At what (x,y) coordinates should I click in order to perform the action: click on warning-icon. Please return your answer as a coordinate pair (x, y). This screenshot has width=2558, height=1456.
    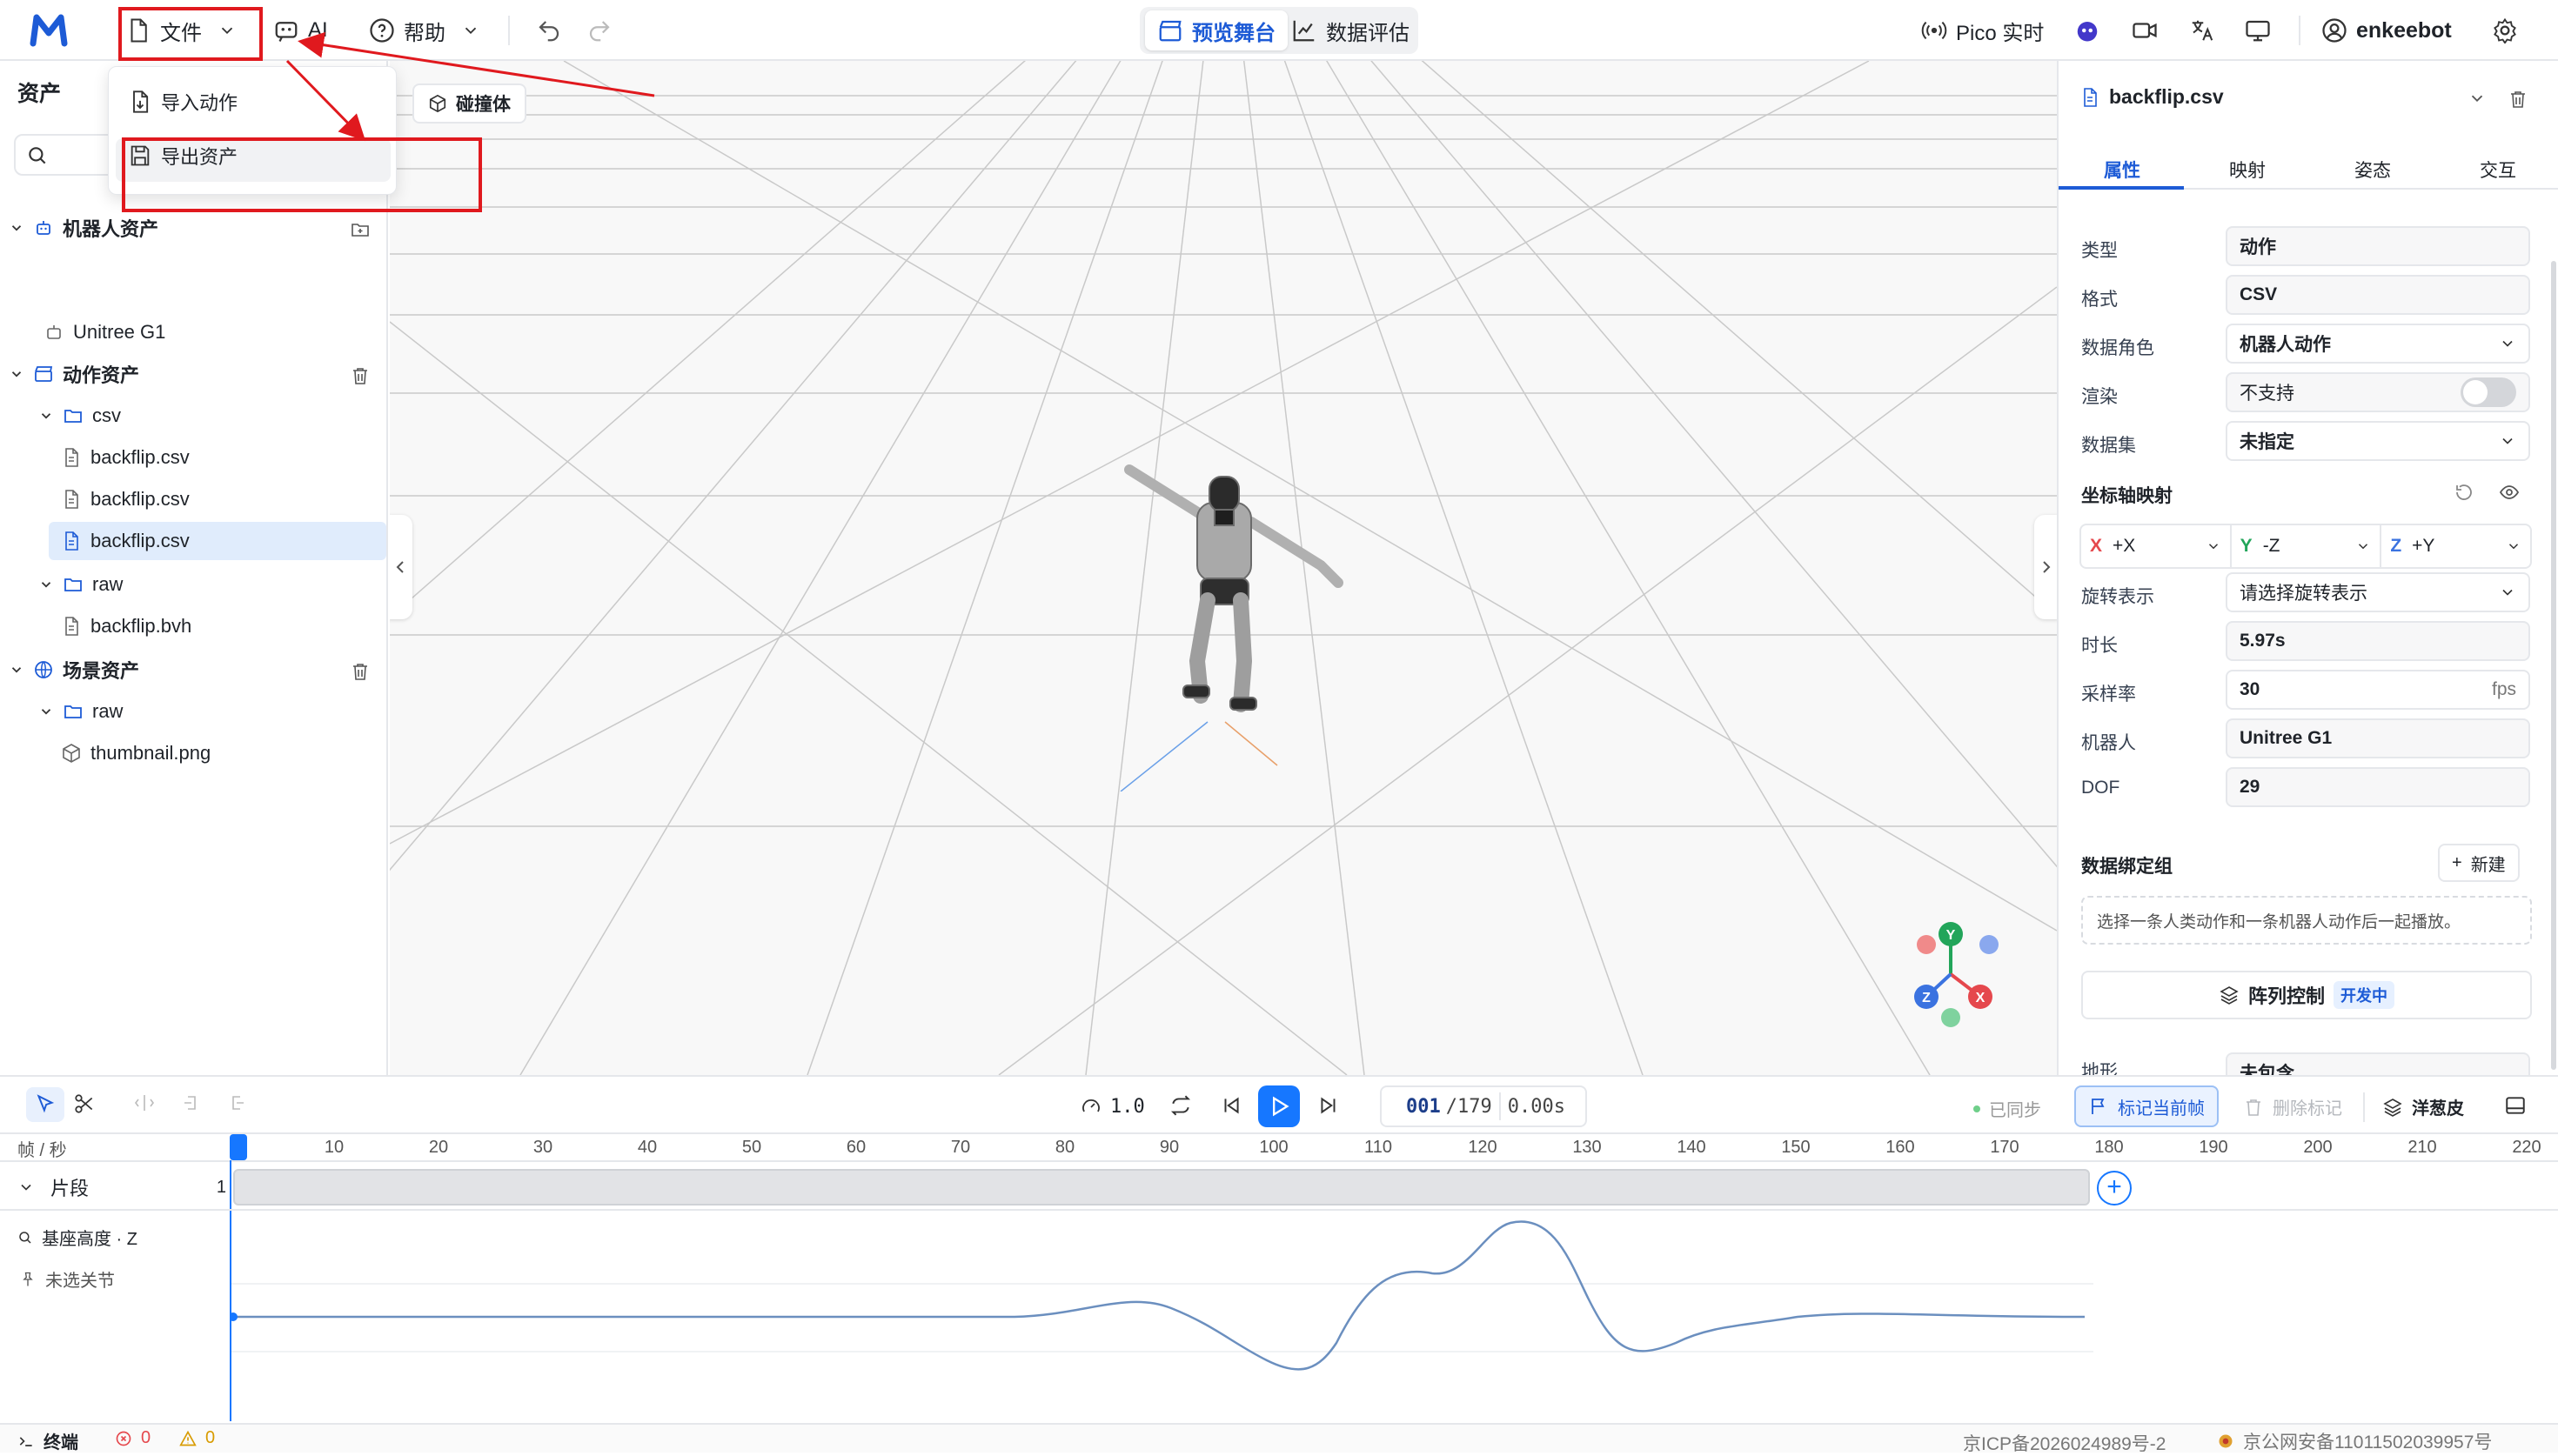
    Looking at the image, I should click on (188, 1438).